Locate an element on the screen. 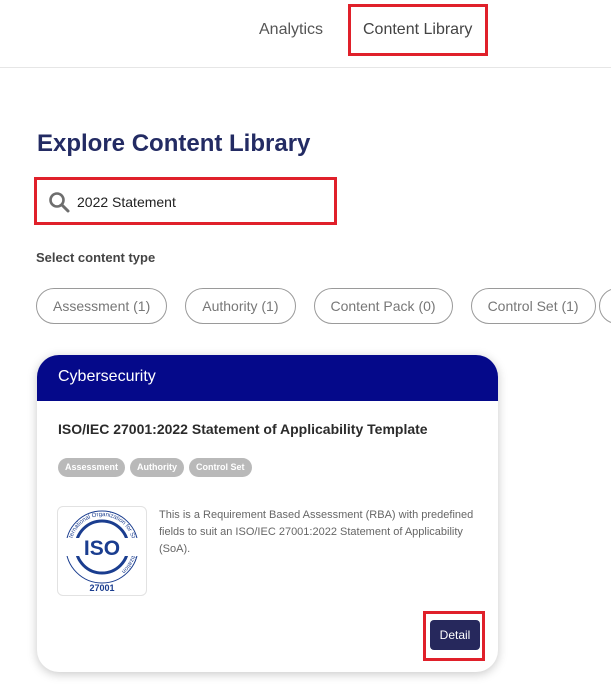 The image size is (611, 686). chip-partial is located at coordinates (605, 306).